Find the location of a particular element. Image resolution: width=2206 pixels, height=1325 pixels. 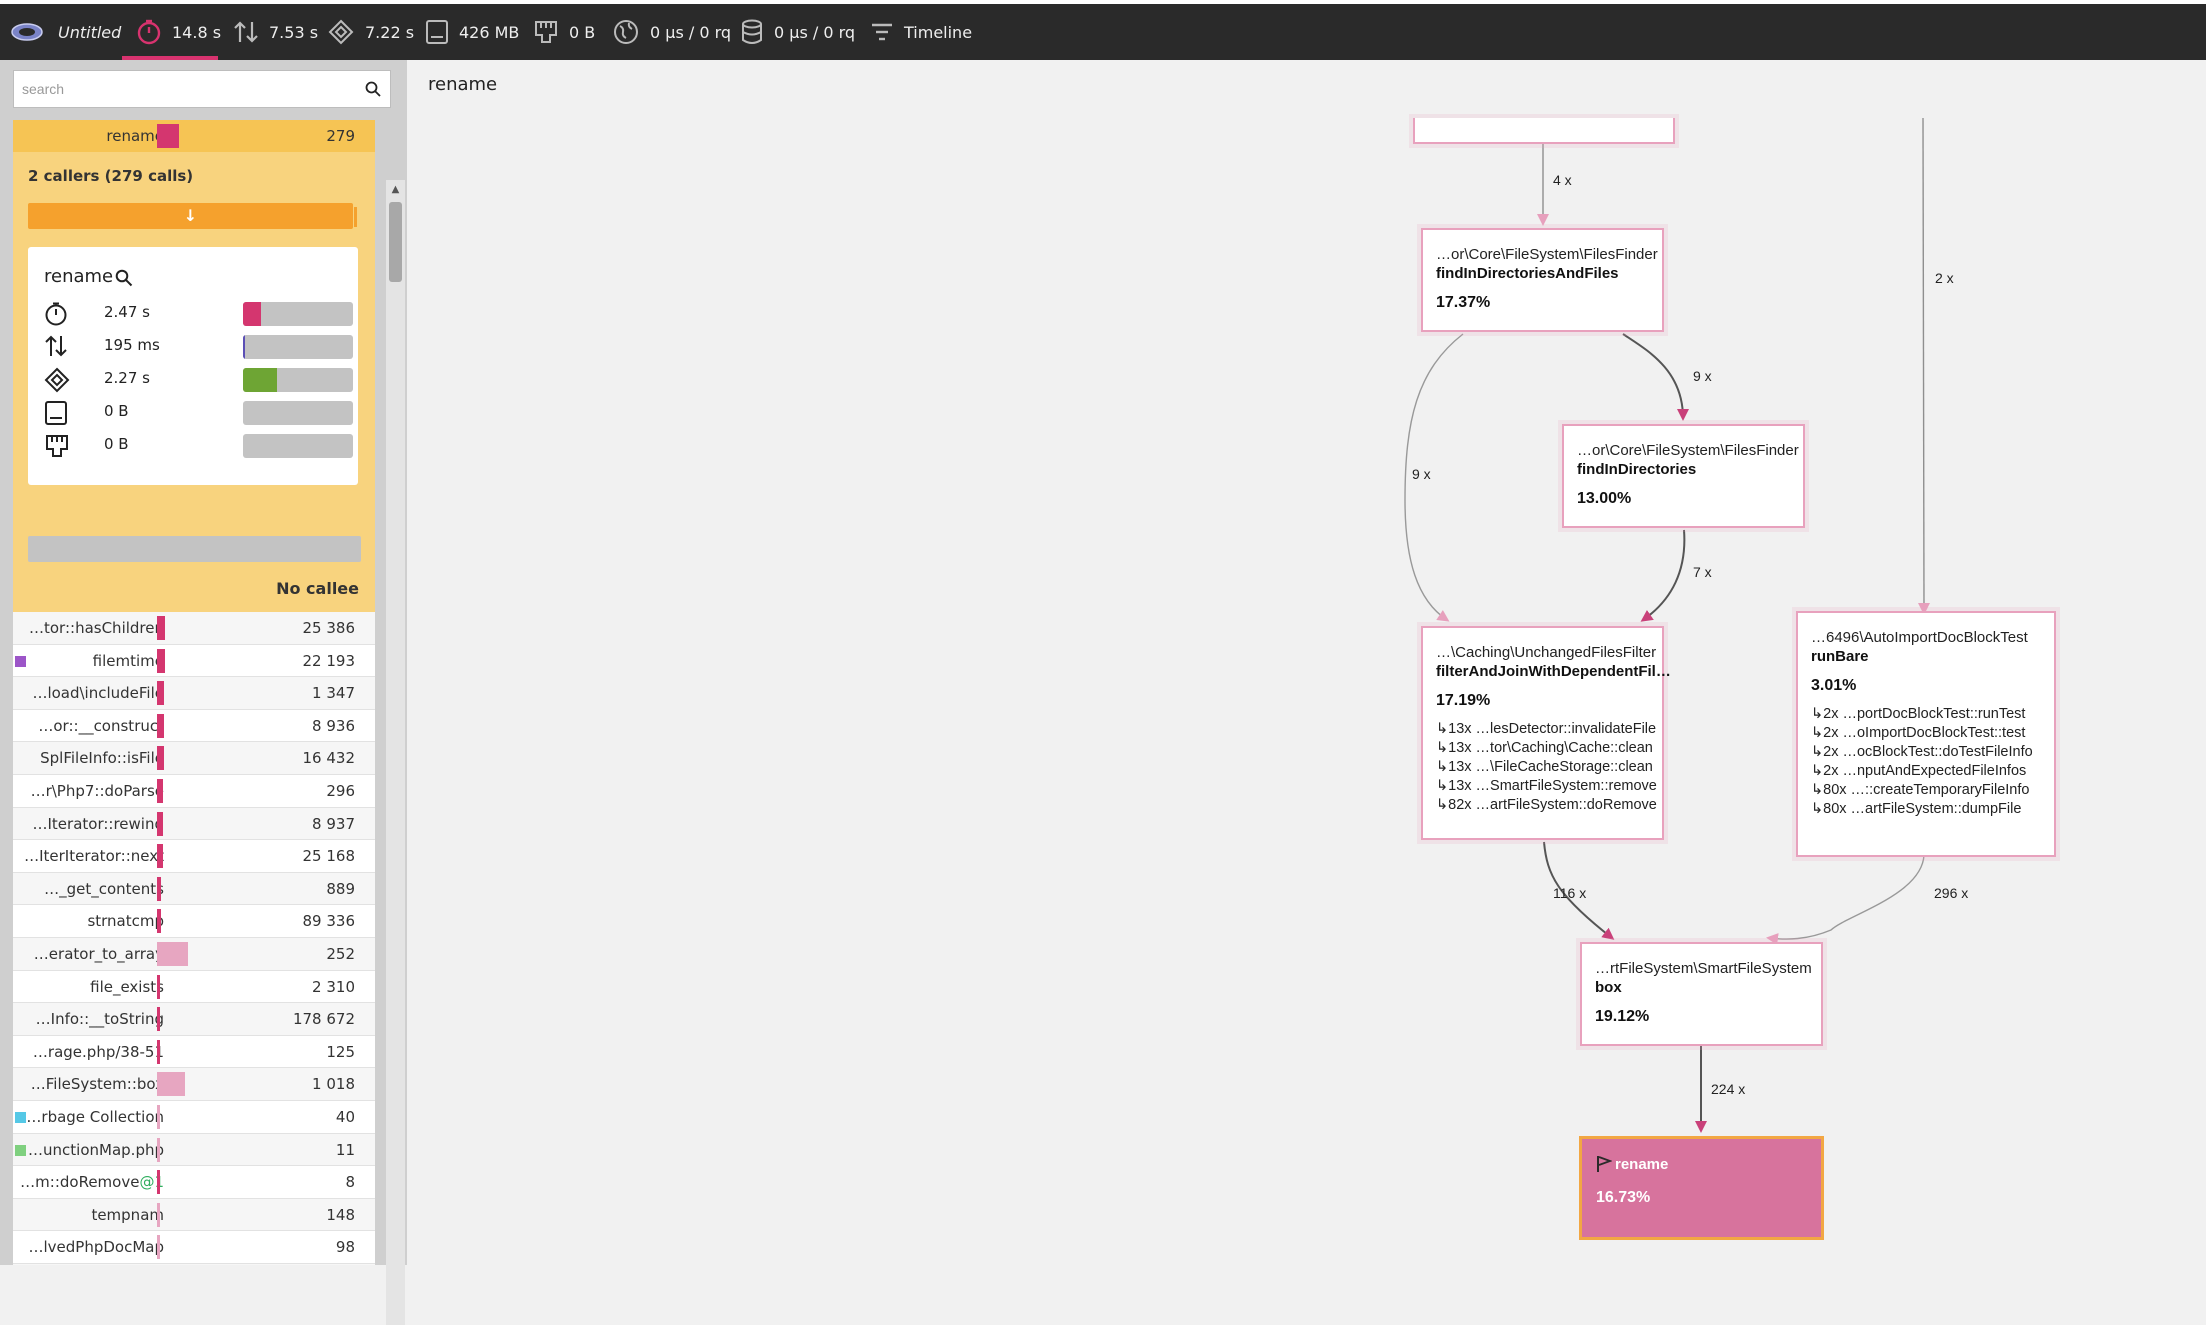

function-row: …IterIterator::next 25 168 is located at coordinates (194, 856).